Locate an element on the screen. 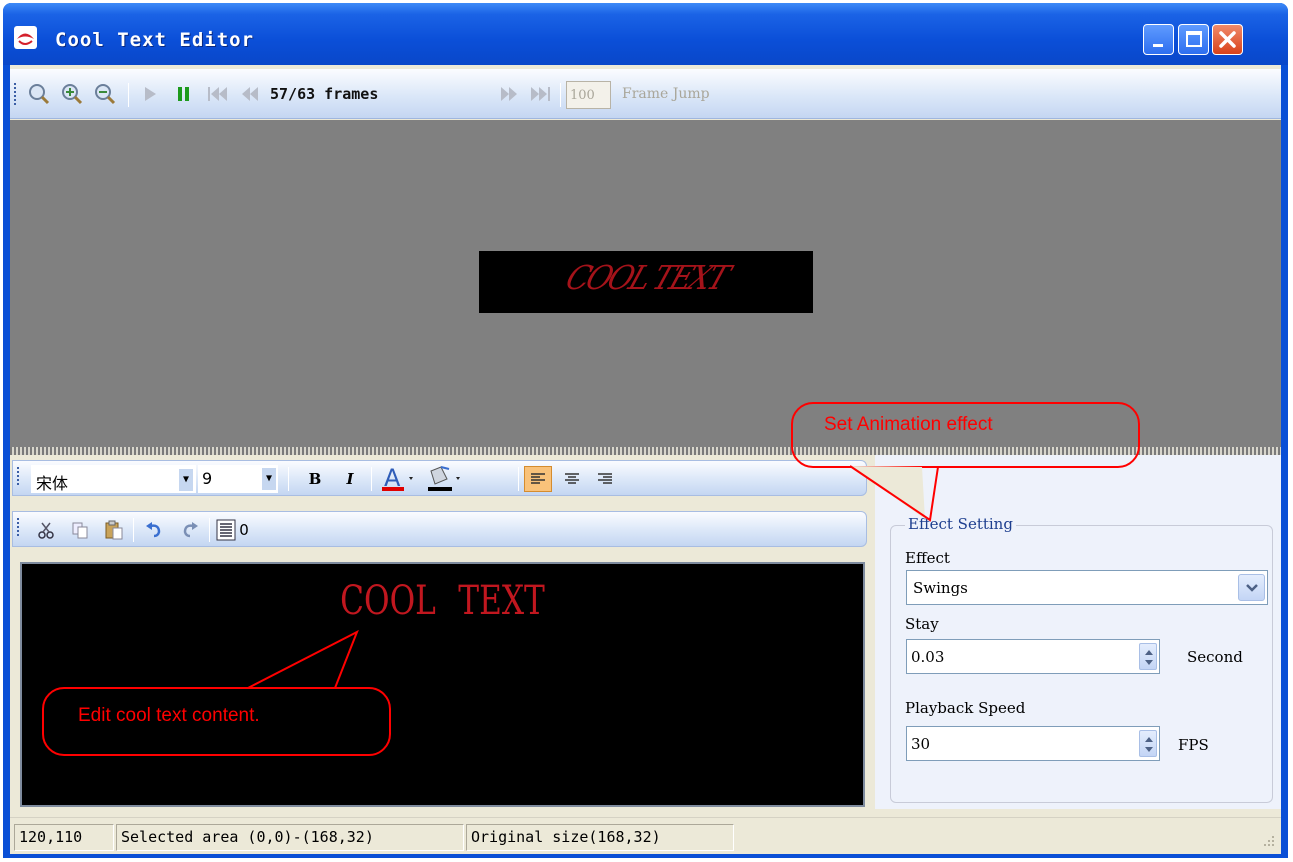 This screenshot has width=1293, height=862. frame-jump-button: Frame Jump is located at coordinates (666, 94).